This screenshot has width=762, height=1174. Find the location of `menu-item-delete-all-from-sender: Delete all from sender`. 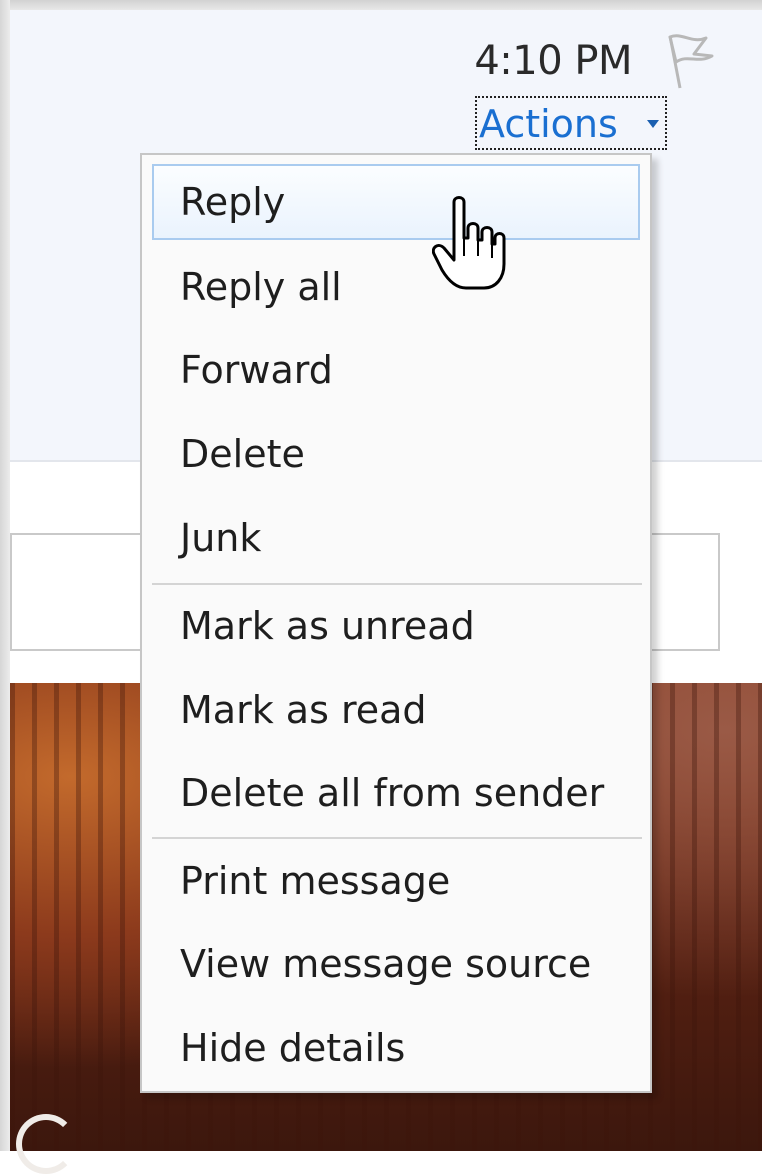

menu-item-delete-all-from-sender: Delete all from sender is located at coordinates (396, 793).